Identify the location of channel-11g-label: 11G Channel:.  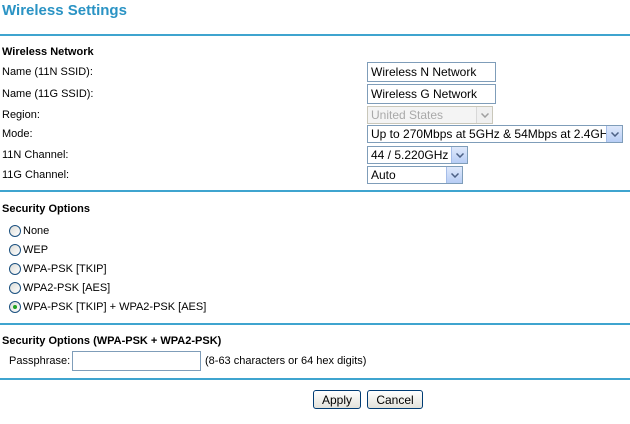
(36, 175).